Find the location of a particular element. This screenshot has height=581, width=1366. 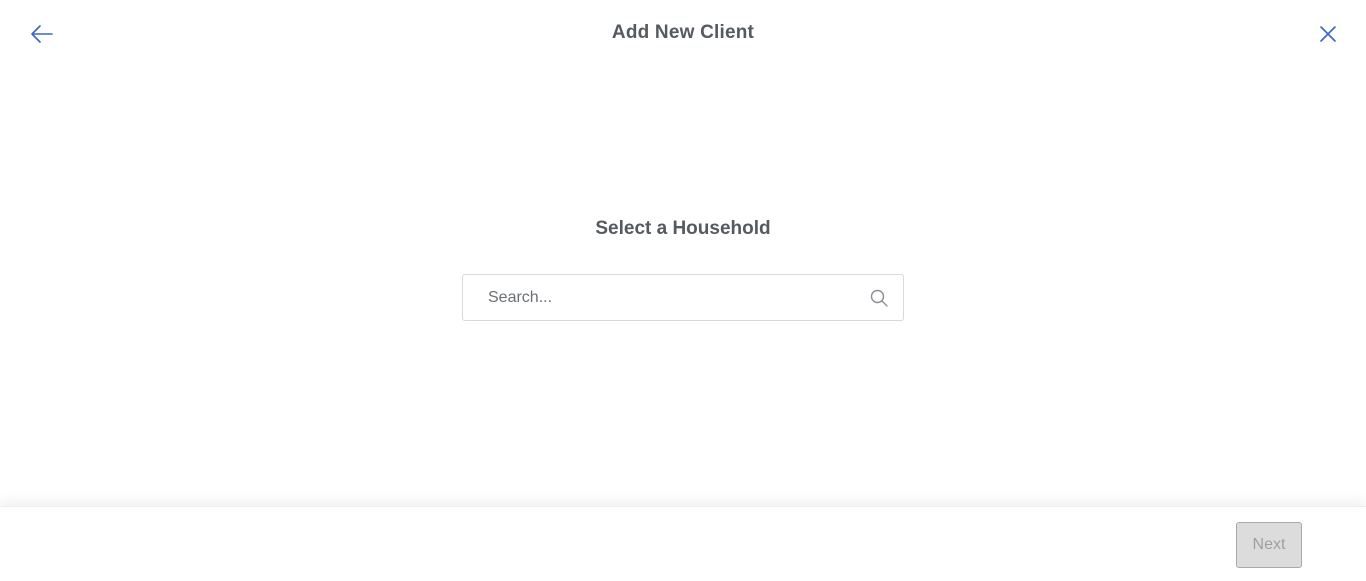

search-icon is located at coordinates (879, 298).